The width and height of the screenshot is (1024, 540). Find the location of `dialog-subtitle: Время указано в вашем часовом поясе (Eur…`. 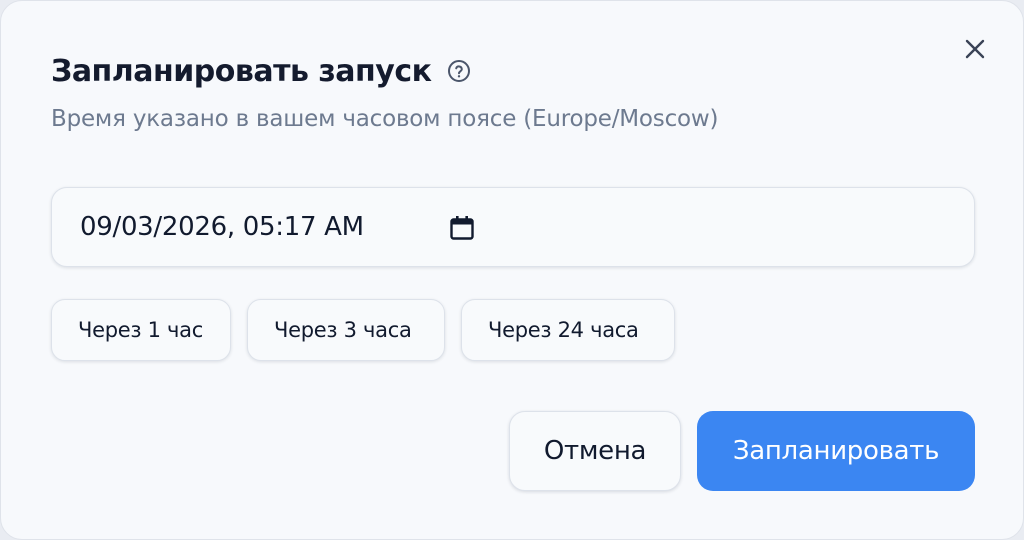

dialog-subtitle: Время указано в вашем часовом поясе (Eur… is located at coordinates (385, 119).